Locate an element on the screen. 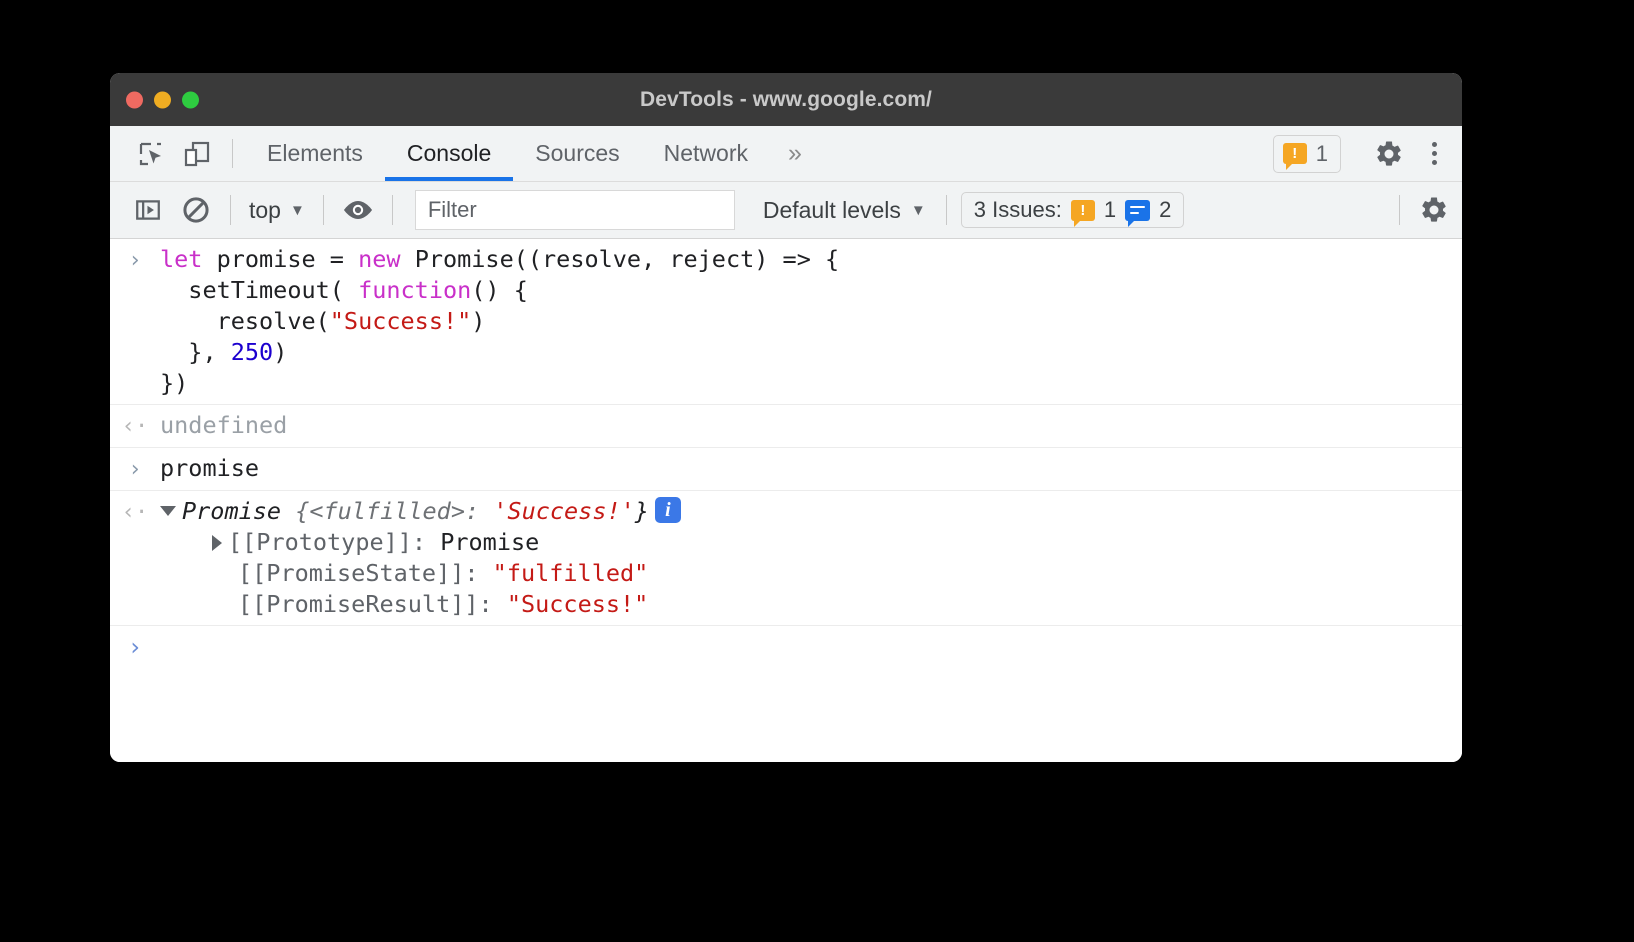 The image size is (1634, 942). zoom-button is located at coordinates (190, 99).